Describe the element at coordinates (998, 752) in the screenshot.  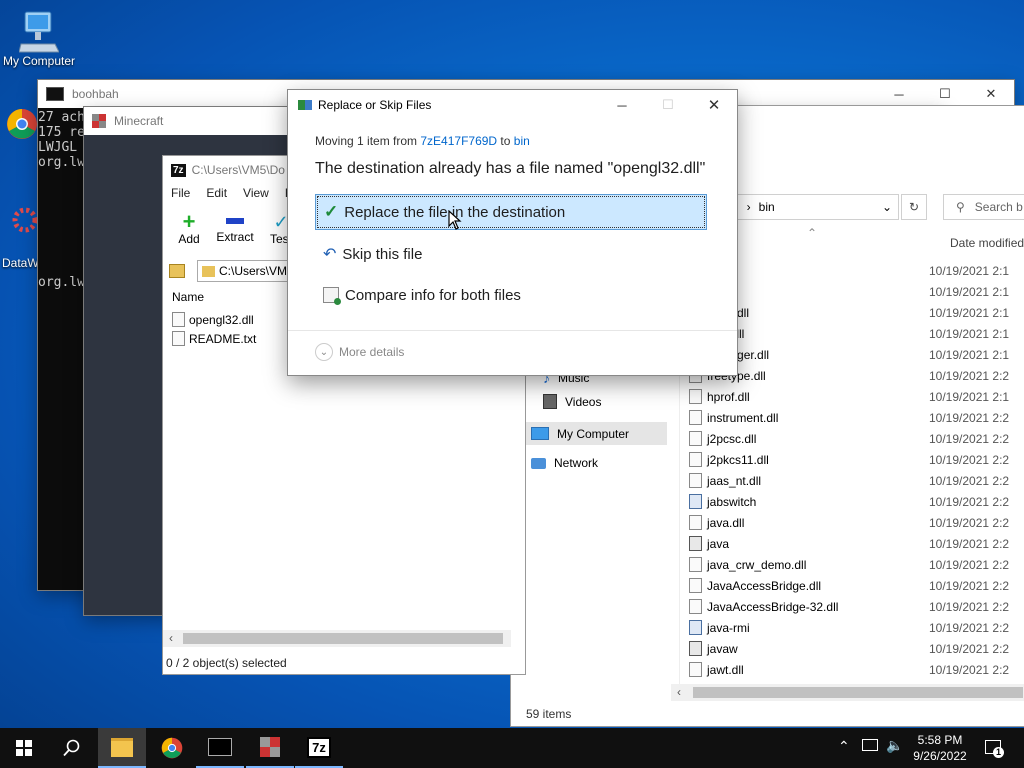
I see `notification-count: 1` at that location.